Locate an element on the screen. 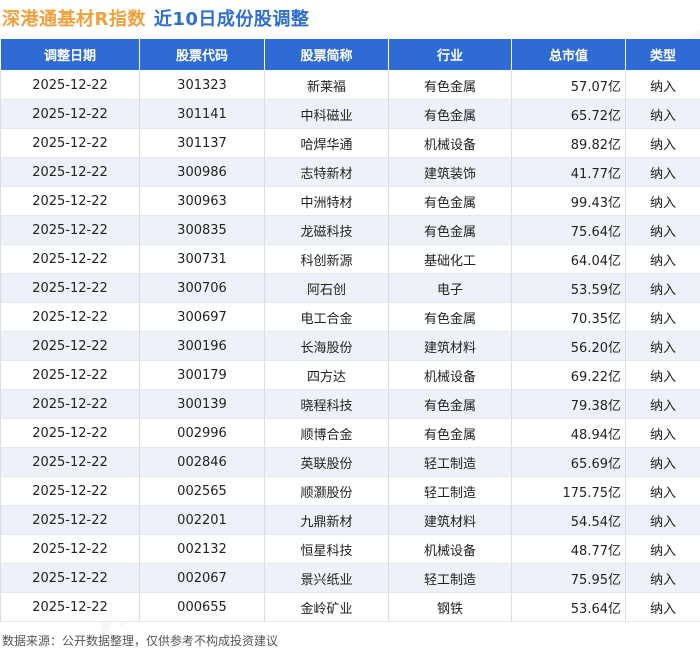 The image size is (700, 665). table-row: 2025-12-22300835龙磁科技有色金属75.64亿纳入 is located at coordinates (350, 230).